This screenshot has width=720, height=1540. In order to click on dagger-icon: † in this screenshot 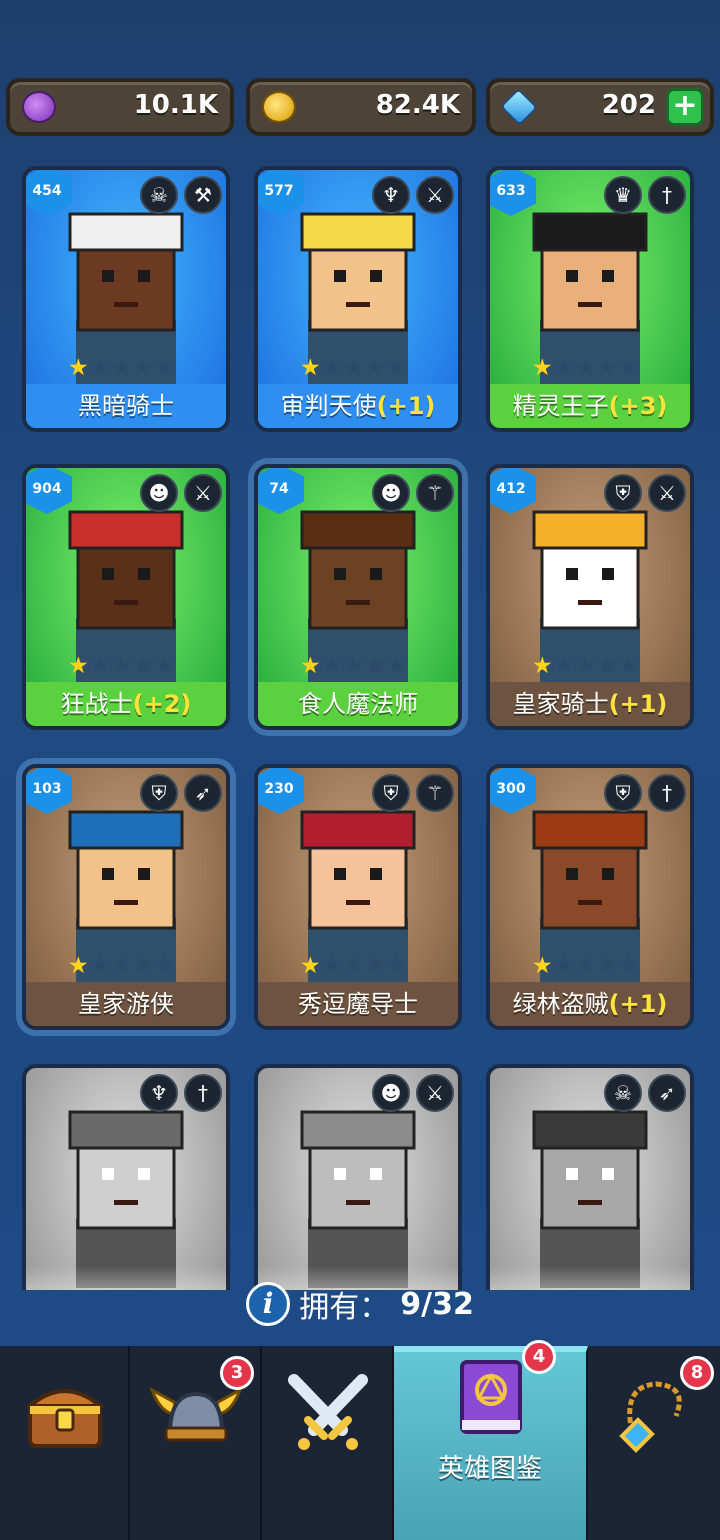, I will do `click(203, 1093)`.